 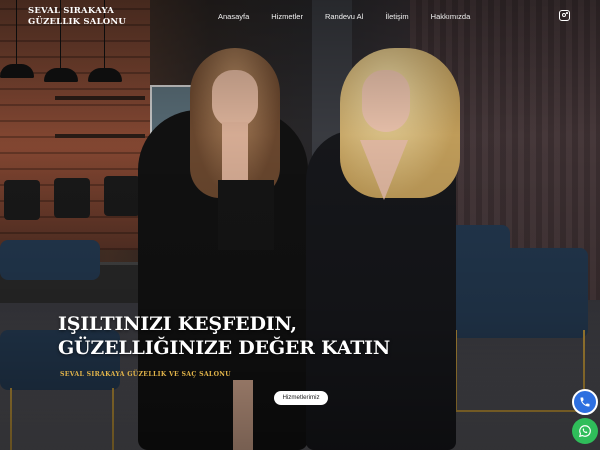 What do you see at coordinates (224, 348) in the screenshot?
I see `headline-line-2: GÜZELLIĞINIZE DEĞER KATIN` at bounding box center [224, 348].